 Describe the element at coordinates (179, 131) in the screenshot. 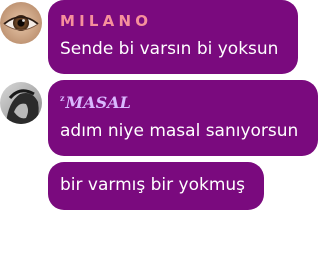

I see `message-text: adım niye masal sanıyorsun` at that location.